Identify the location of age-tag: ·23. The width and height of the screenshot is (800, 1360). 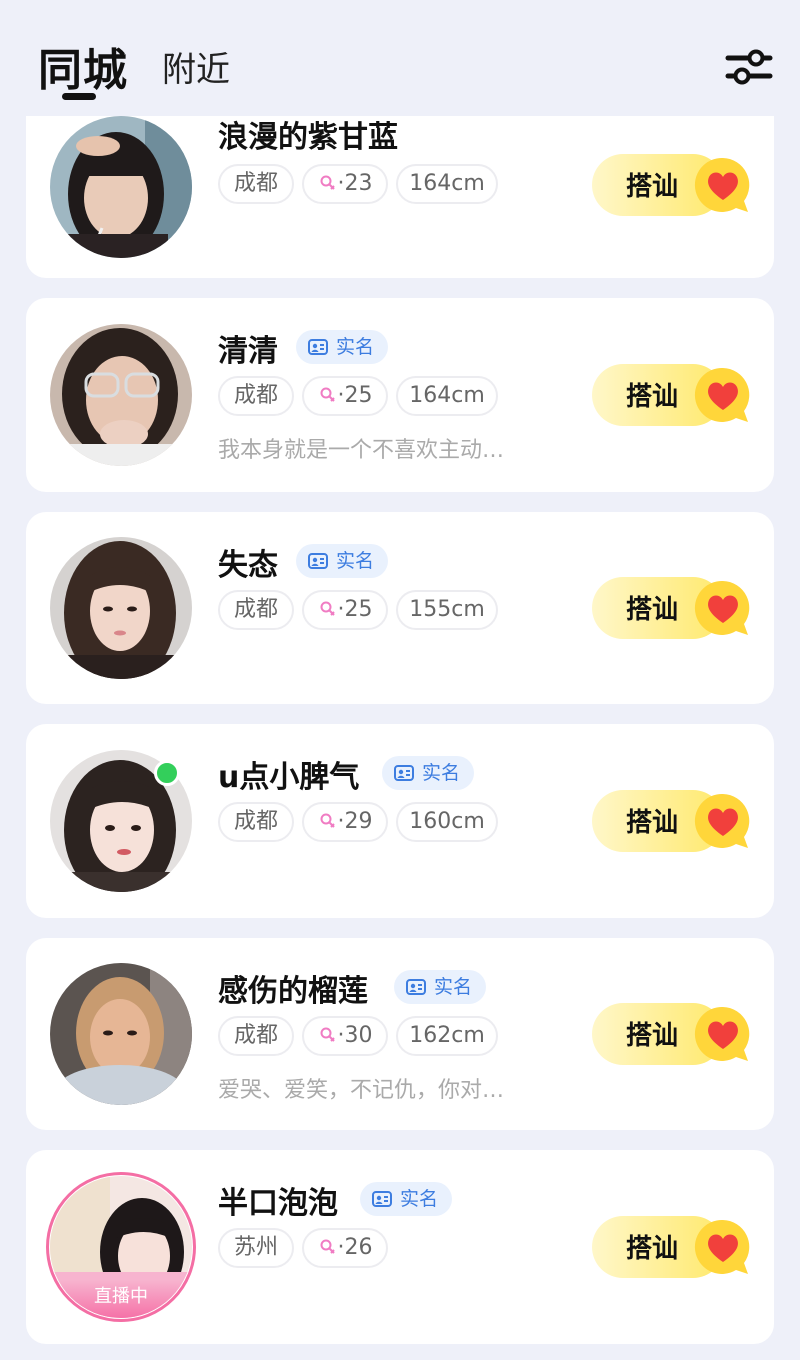
(345, 184).